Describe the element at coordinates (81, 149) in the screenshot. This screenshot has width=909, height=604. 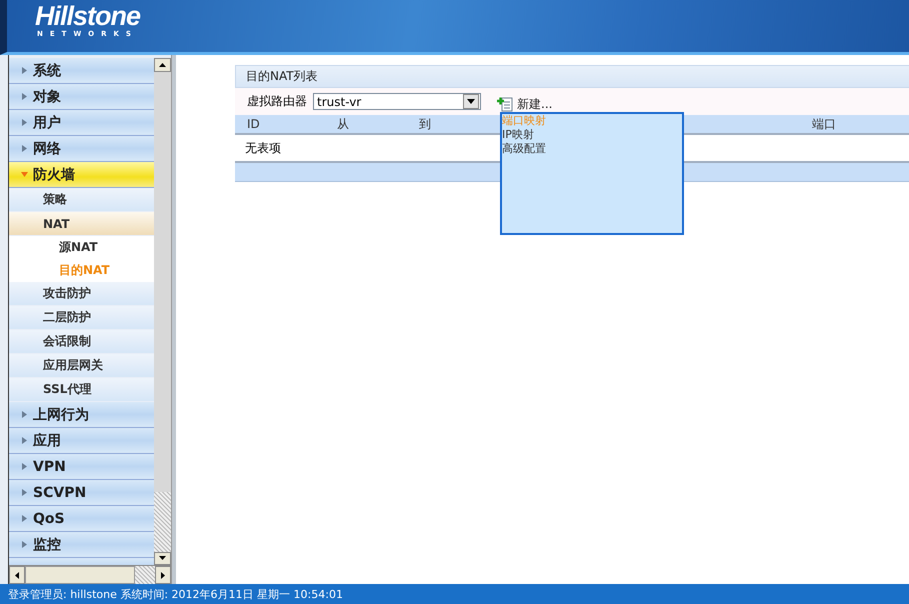
I see `menu-item: 网络` at that location.